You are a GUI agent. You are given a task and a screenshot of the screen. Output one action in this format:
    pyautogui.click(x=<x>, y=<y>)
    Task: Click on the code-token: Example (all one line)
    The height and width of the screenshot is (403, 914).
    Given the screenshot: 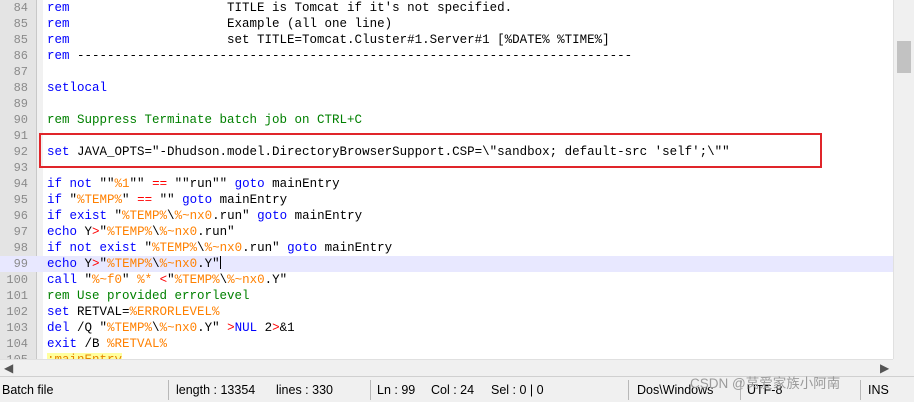 What is the action you would take?
    pyautogui.click(x=231, y=24)
    